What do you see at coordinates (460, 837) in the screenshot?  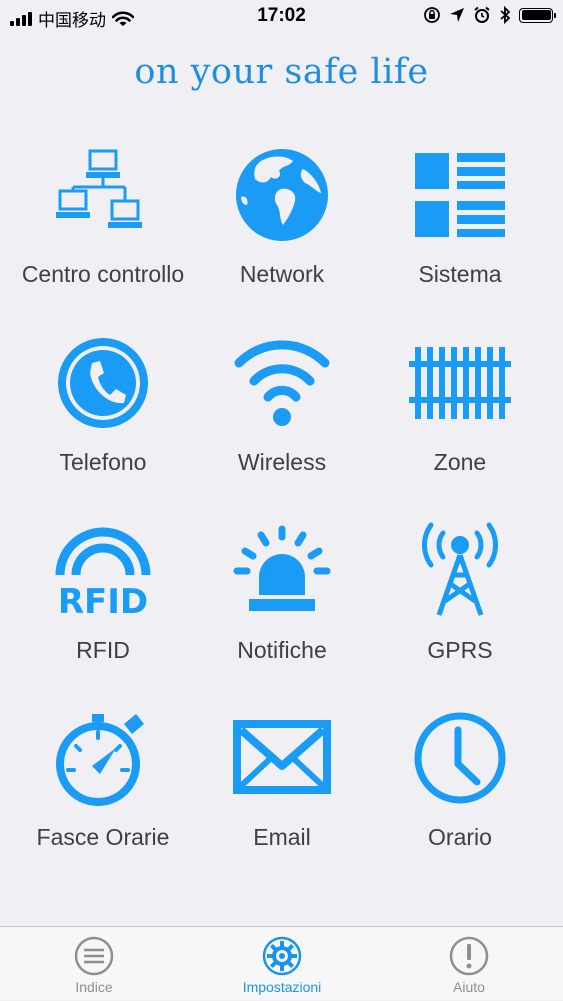 I see `menu-item-label: Orario` at bounding box center [460, 837].